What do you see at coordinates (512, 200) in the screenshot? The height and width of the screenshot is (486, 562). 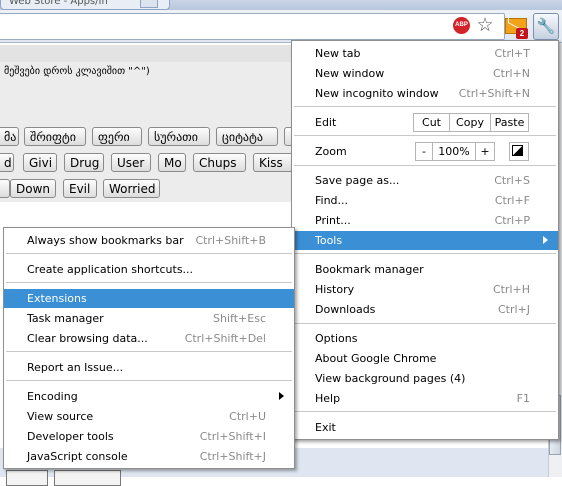 I see `menu-item-shortcut: Ctrl+F` at bounding box center [512, 200].